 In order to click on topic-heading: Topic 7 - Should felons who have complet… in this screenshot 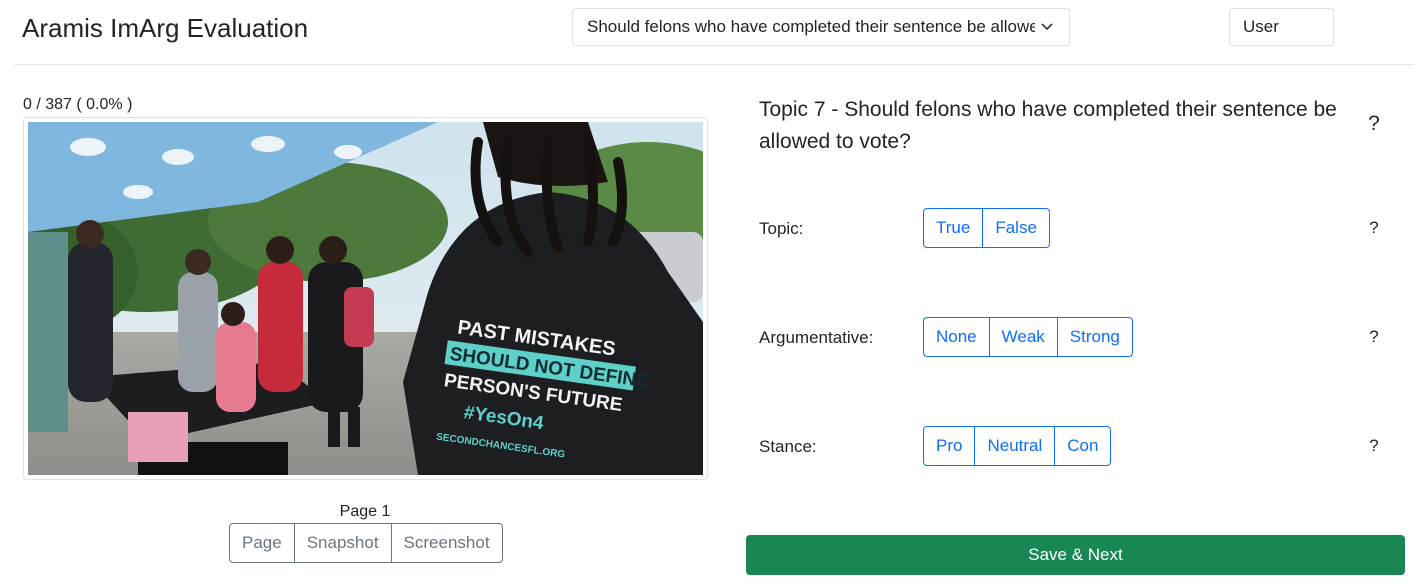, I will do `click(1048, 125)`.